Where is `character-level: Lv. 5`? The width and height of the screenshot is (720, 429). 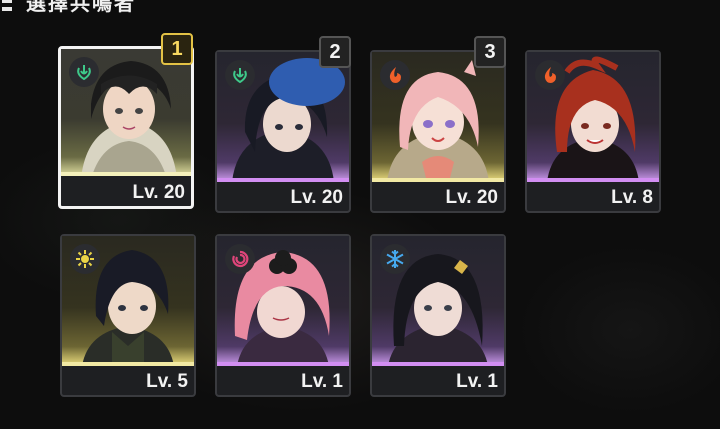 character-level: Lv. 5 is located at coordinates (167, 381).